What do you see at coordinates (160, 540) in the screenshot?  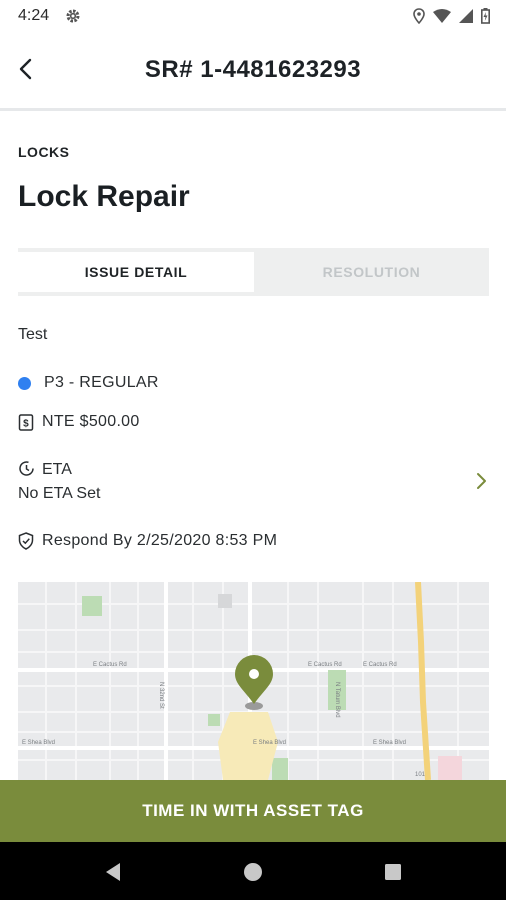 I see `respond-by-text: Respond By 2/25/2020 8:53 PM` at bounding box center [160, 540].